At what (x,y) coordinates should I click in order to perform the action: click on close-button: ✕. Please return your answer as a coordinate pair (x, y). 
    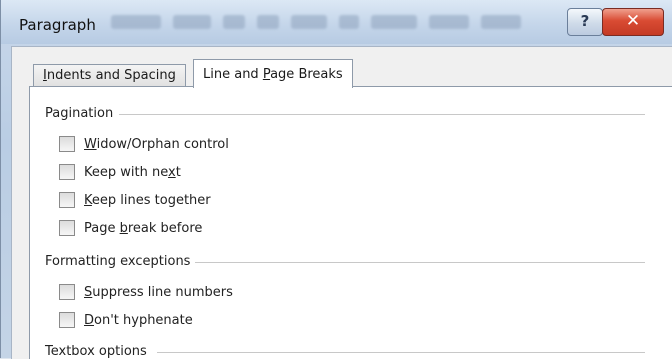
    Looking at the image, I should click on (633, 22).